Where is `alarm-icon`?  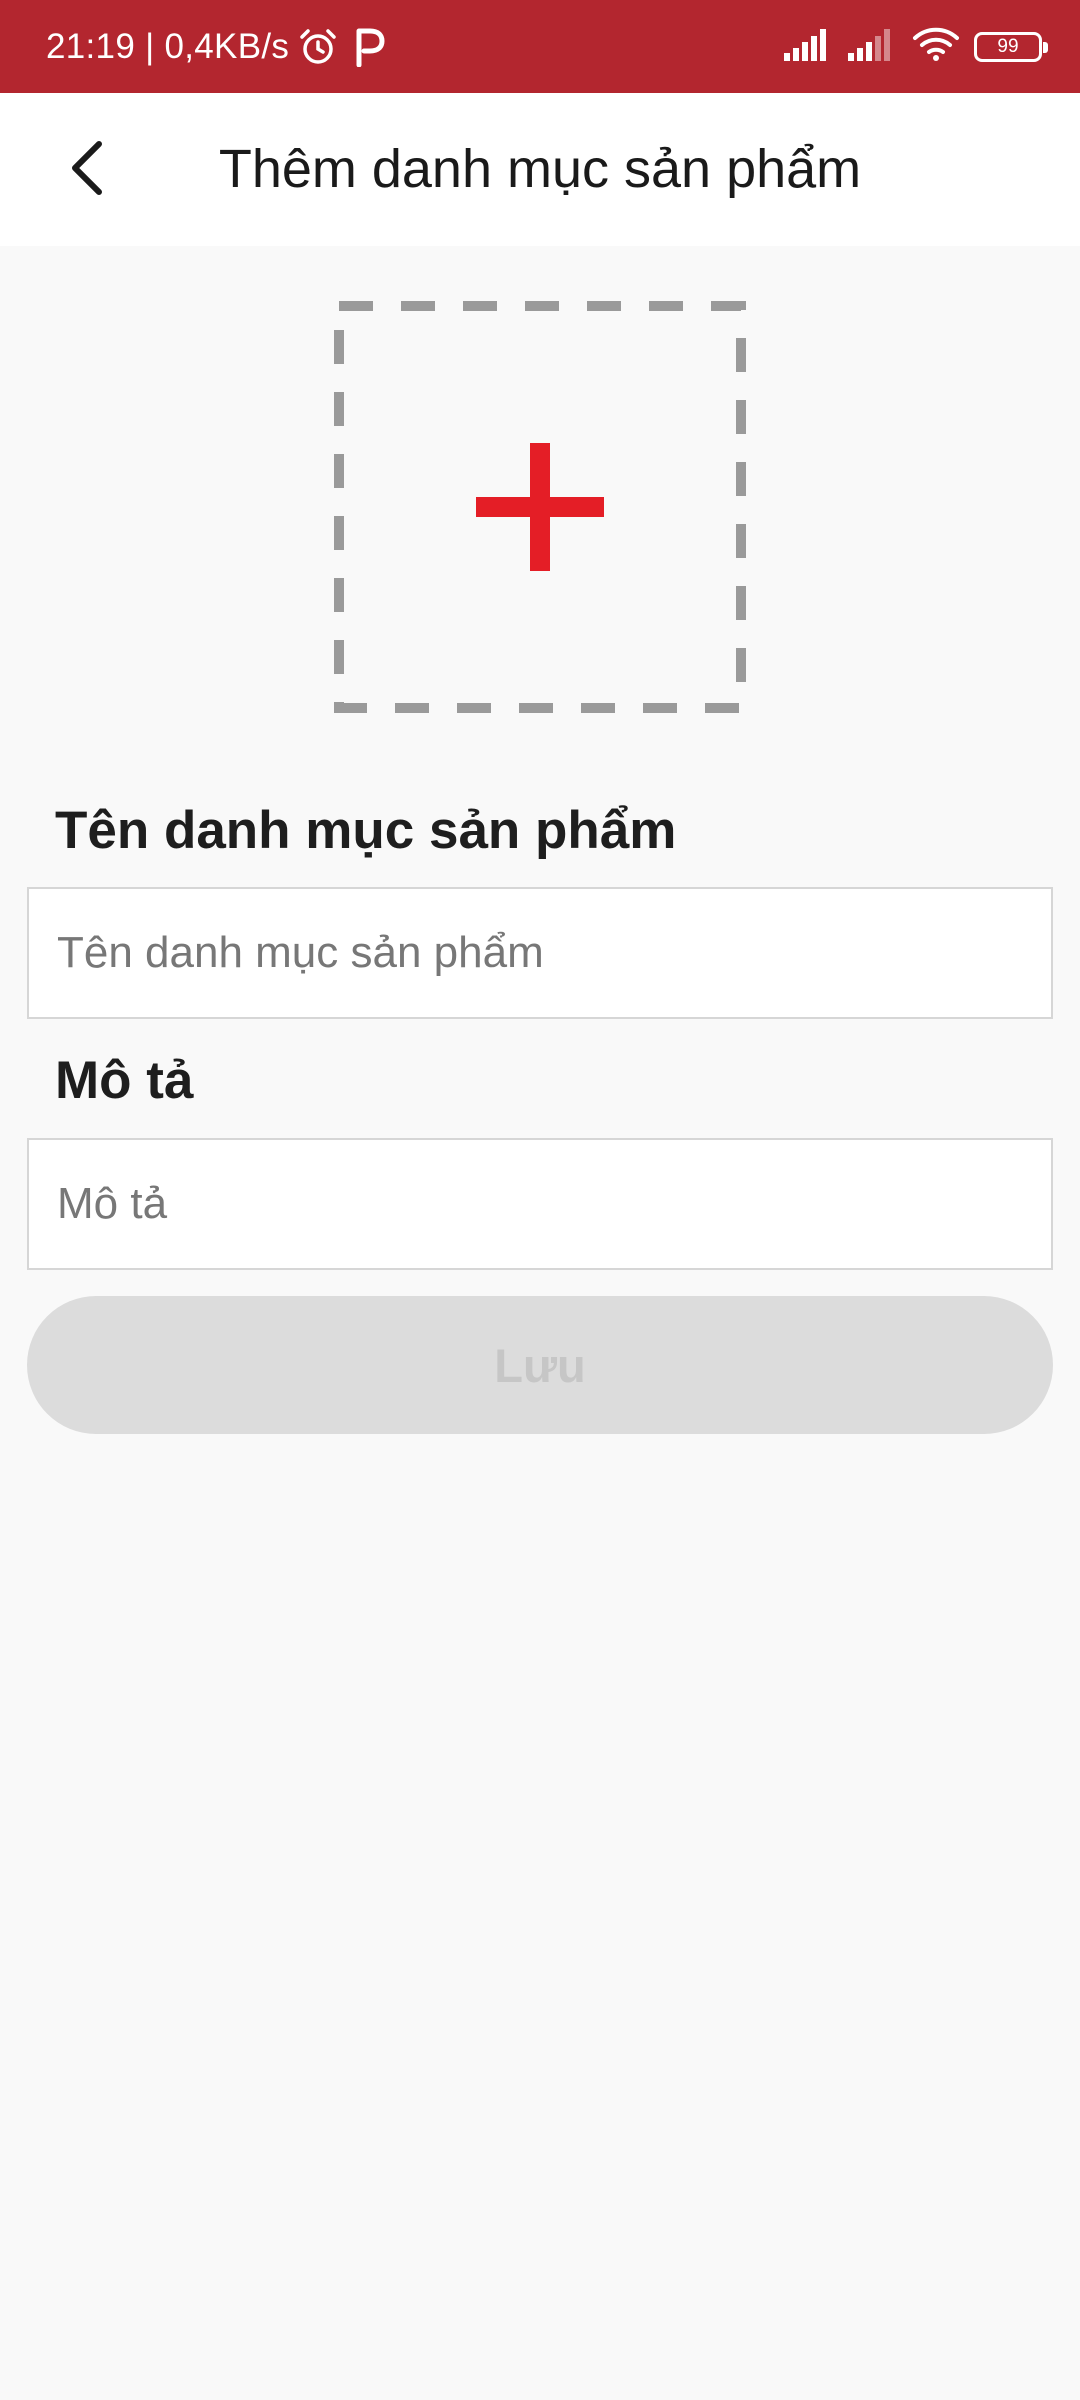
alarm-icon is located at coordinates (318, 47).